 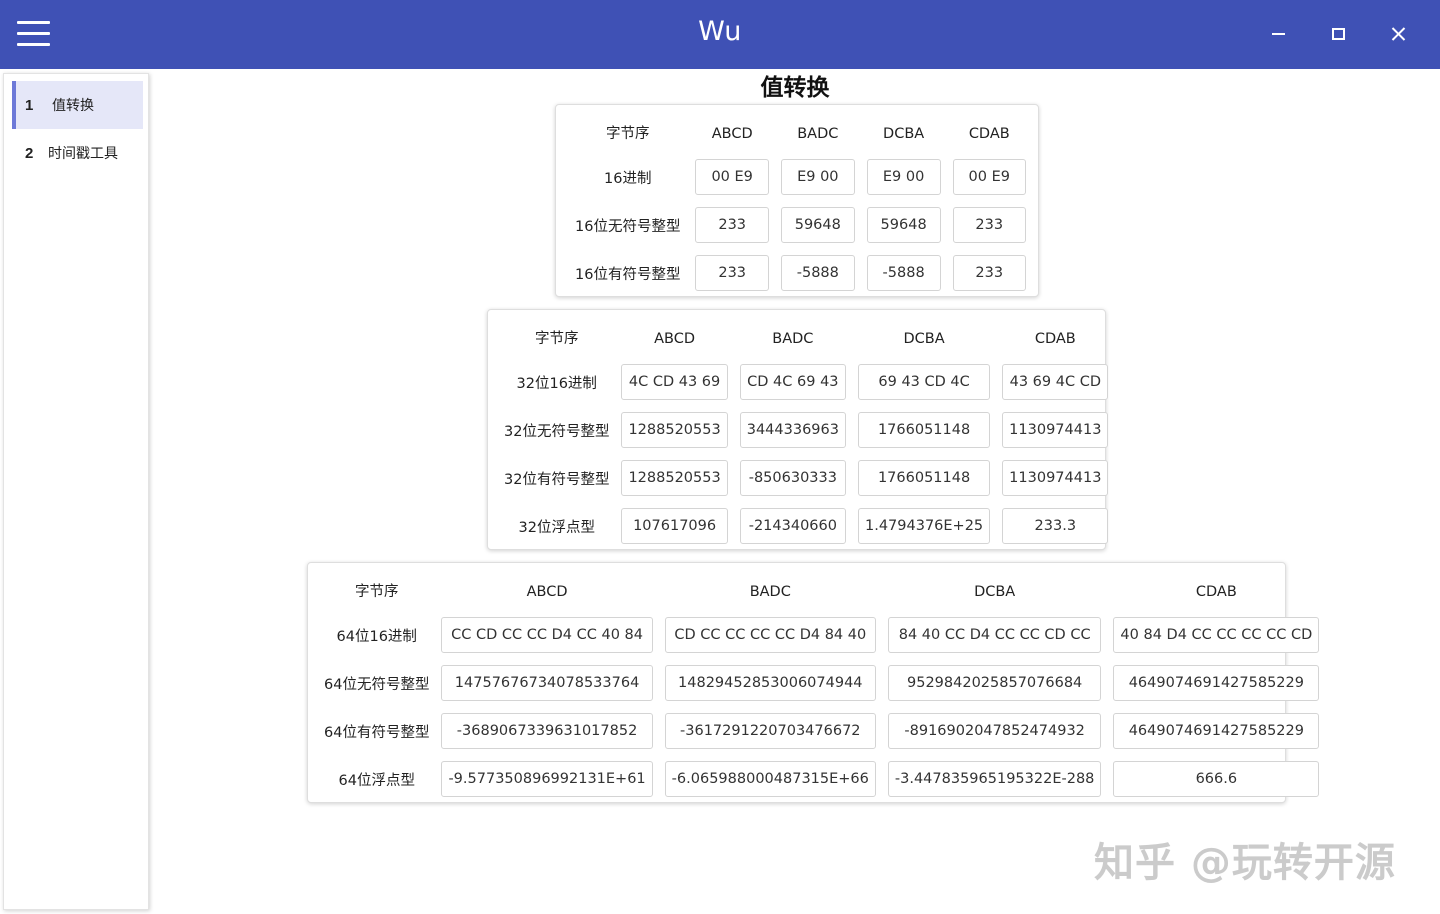 I want to click on value-field: 233.3, so click(x=1055, y=526).